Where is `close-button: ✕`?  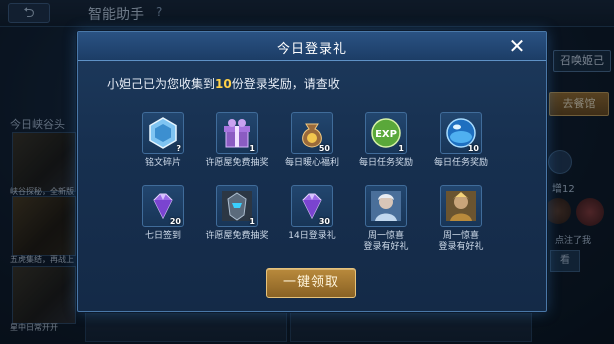
close-button: ✕ is located at coordinates (517, 46).